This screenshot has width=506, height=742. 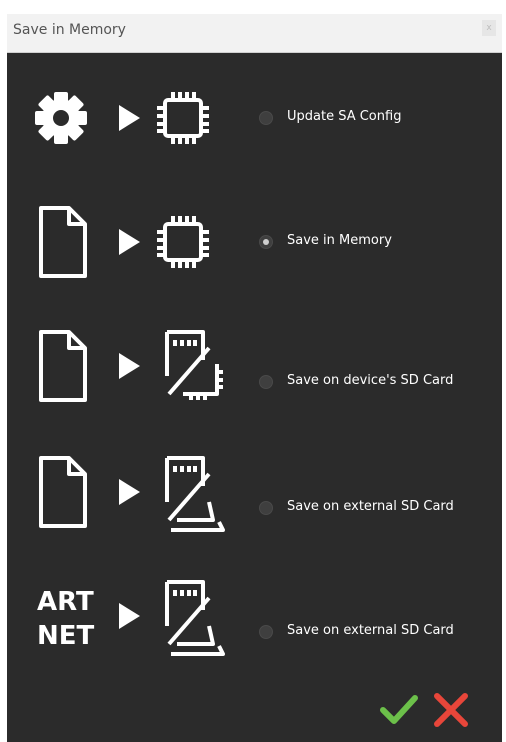 I want to click on option-label-update-sa-config: Update SA Config, so click(x=344, y=116).